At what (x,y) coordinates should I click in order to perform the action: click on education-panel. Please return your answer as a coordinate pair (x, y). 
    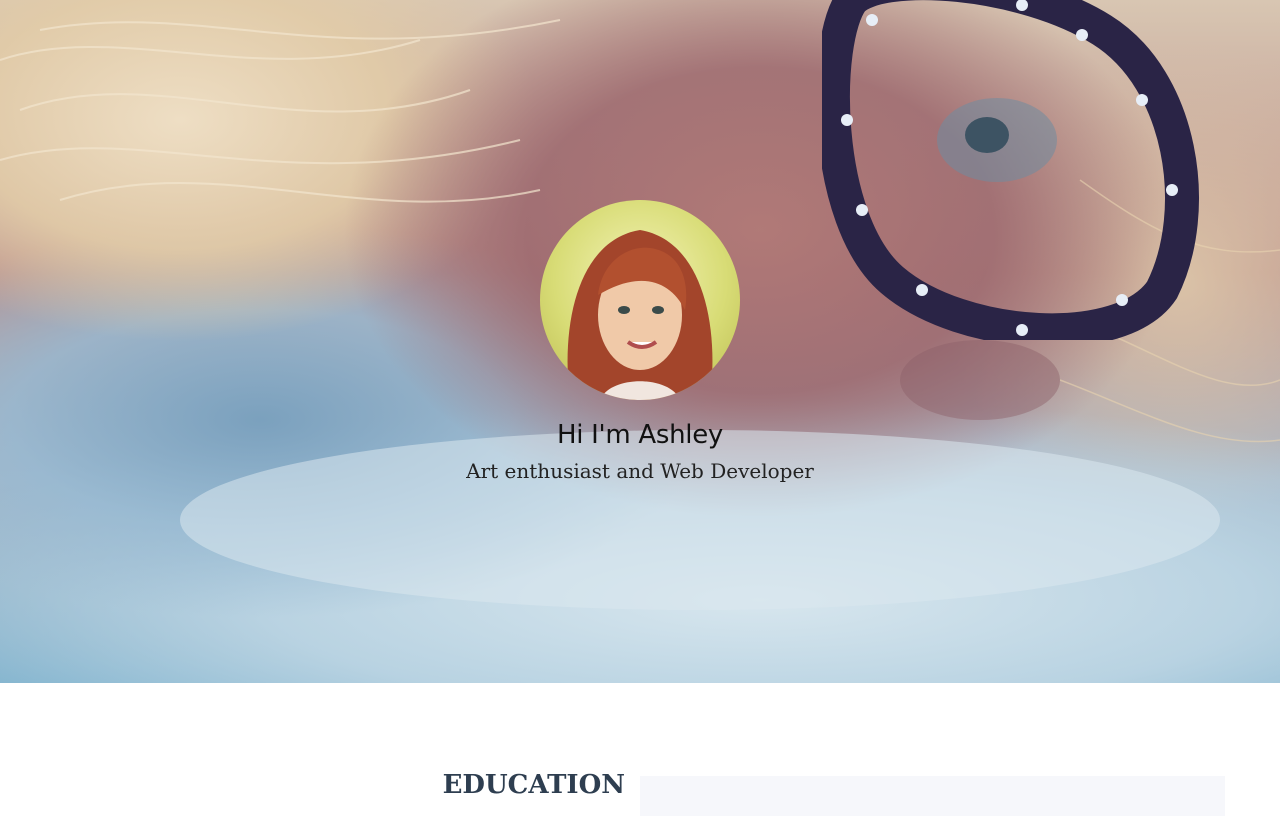
    Looking at the image, I should click on (932, 796).